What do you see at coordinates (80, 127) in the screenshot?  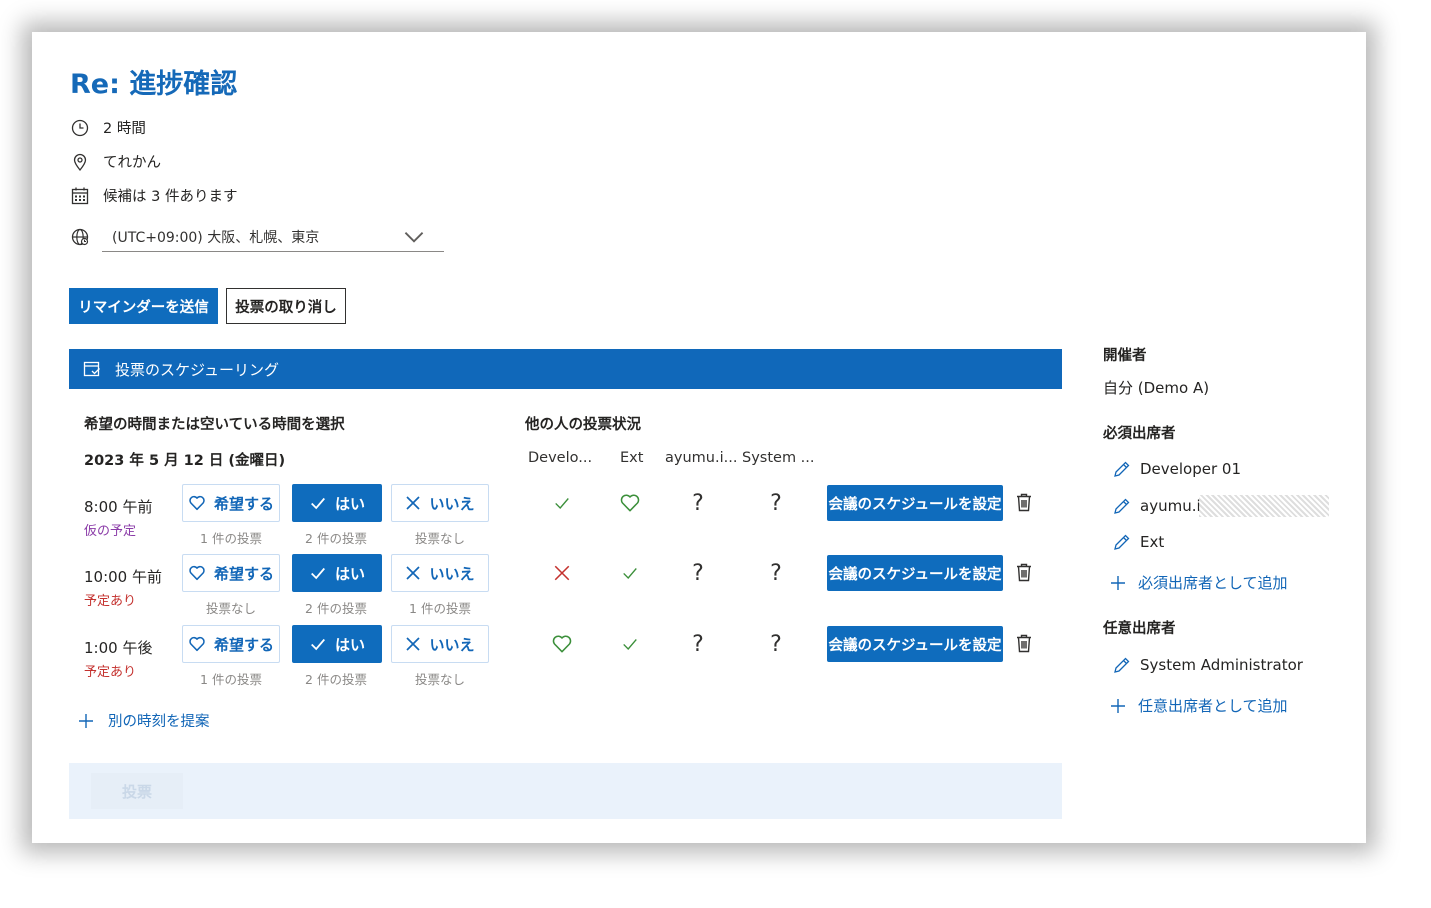 I see `clock-icon` at bounding box center [80, 127].